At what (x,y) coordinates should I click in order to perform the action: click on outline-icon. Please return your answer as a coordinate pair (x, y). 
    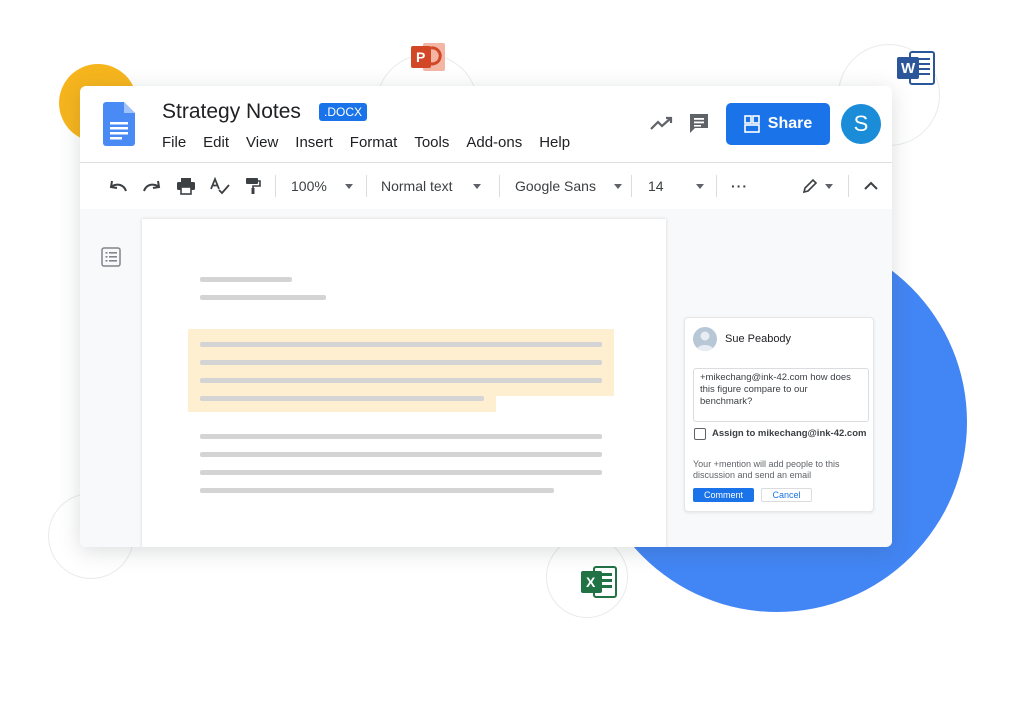
    Looking at the image, I should click on (111, 257).